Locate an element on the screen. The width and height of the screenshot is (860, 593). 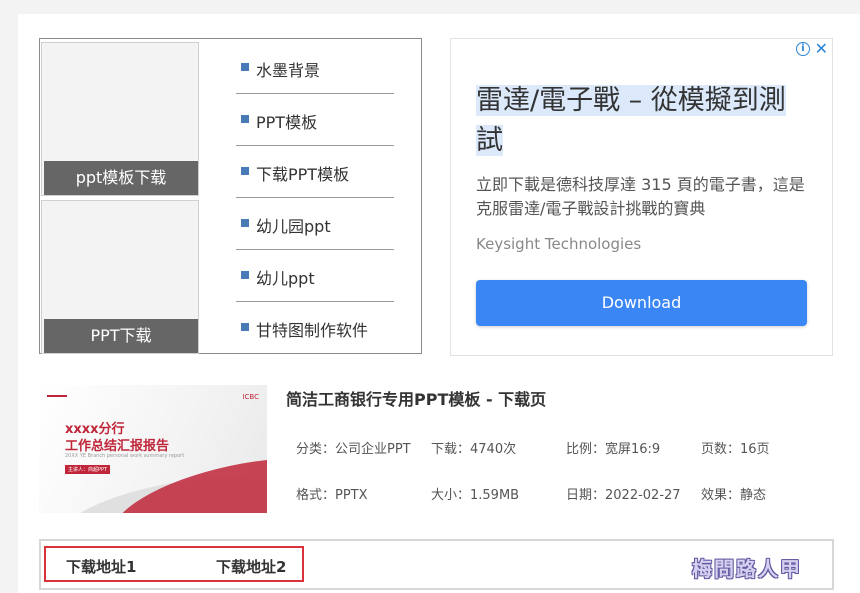
template-title: 简洁工商银行专用PPT模板 - 下载页 is located at coordinates (416, 399).